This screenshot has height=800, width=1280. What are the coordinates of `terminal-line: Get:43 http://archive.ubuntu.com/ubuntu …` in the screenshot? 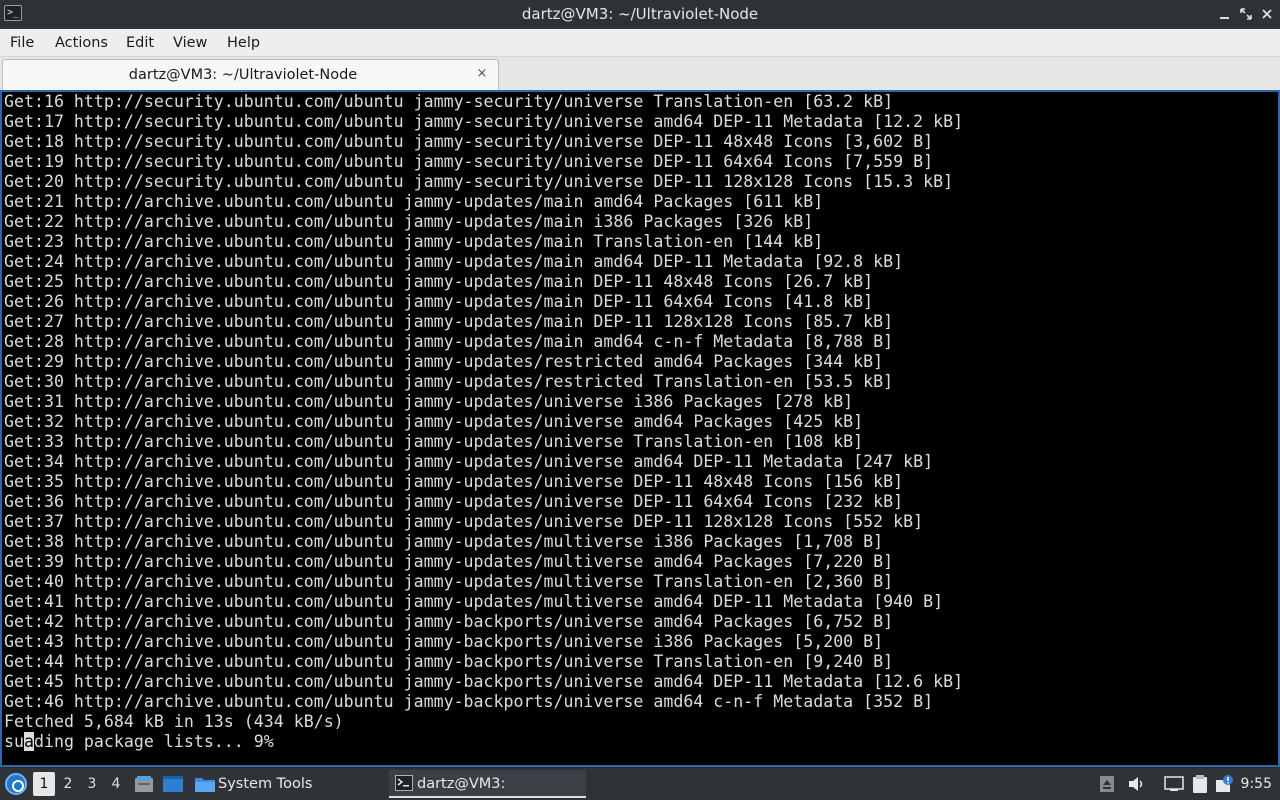 It's located at (444, 641).